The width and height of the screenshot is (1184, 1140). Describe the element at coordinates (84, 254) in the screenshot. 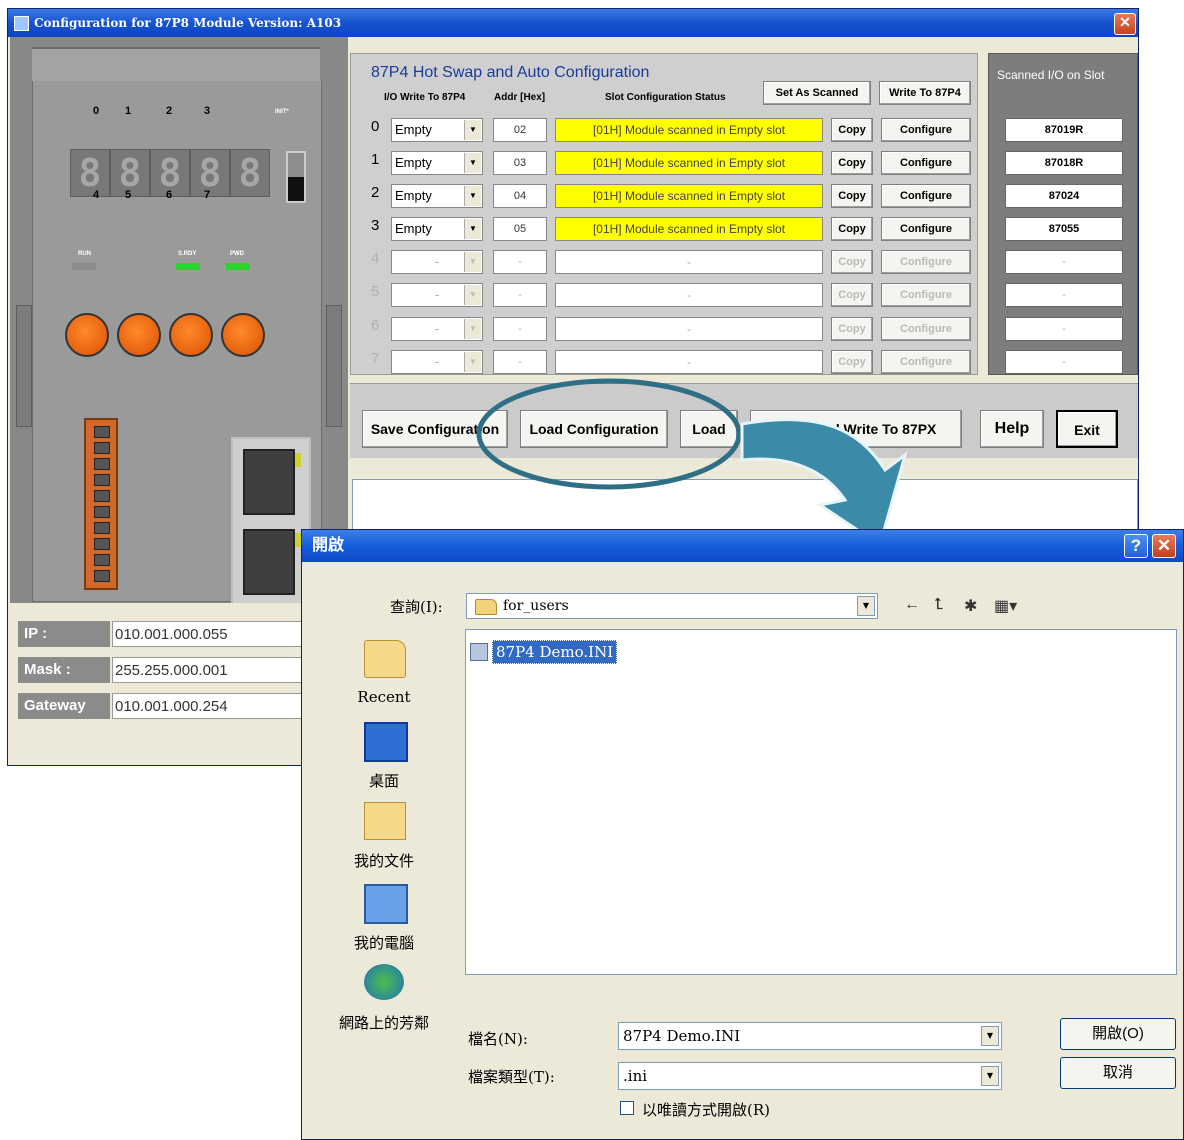

I see `run-led-label: RUN` at that location.